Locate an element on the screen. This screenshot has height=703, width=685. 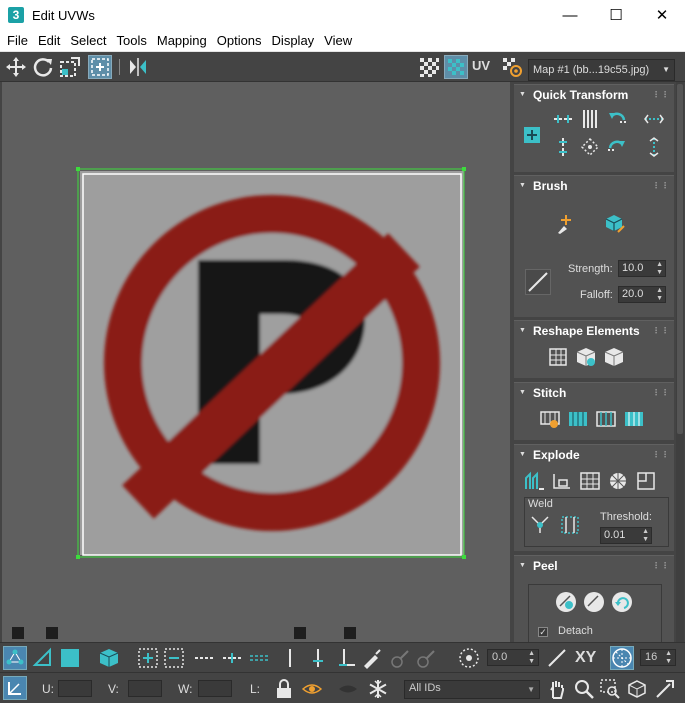
v-coordinate-field is located at coordinates (145, 688).